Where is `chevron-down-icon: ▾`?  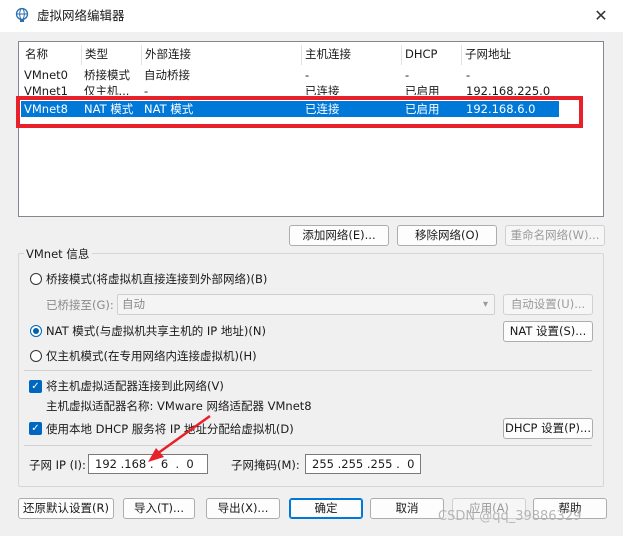 chevron-down-icon: ▾ is located at coordinates (485, 304).